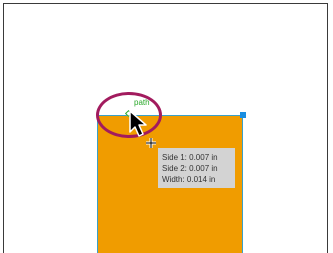 The image size is (333, 253). Describe the element at coordinates (138, 123) in the screenshot. I see `arrow-cursor-icon` at that location.